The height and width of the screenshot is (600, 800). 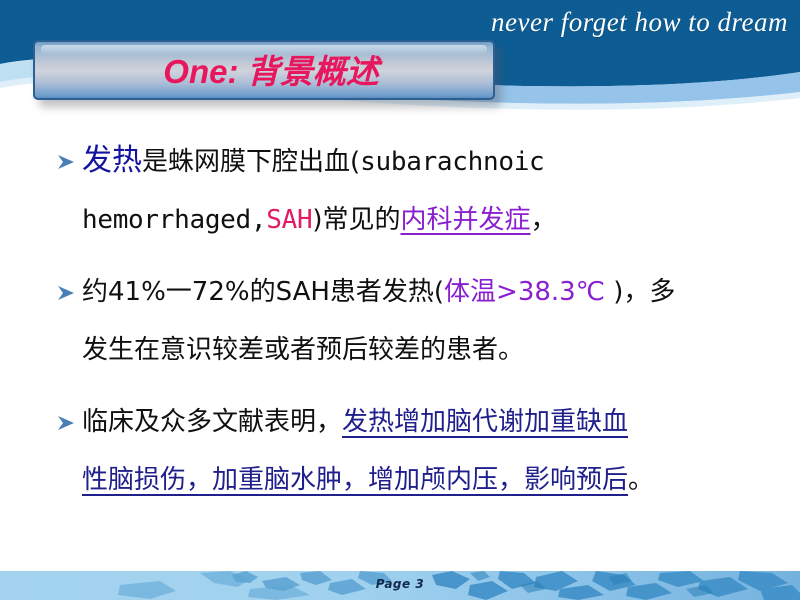 What do you see at coordinates (639, 22) in the screenshot?
I see `tagline-text: never forget how to dream` at bounding box center [639, 22].